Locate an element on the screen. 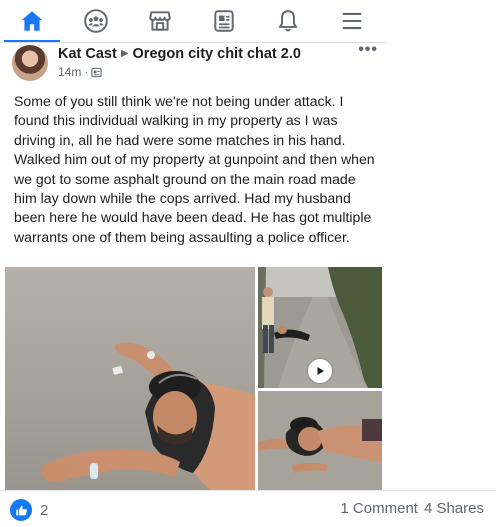 Image resolution: width=496 pixels, height=527 pixels. tab-marketplace is located at coordinates (160, 21).